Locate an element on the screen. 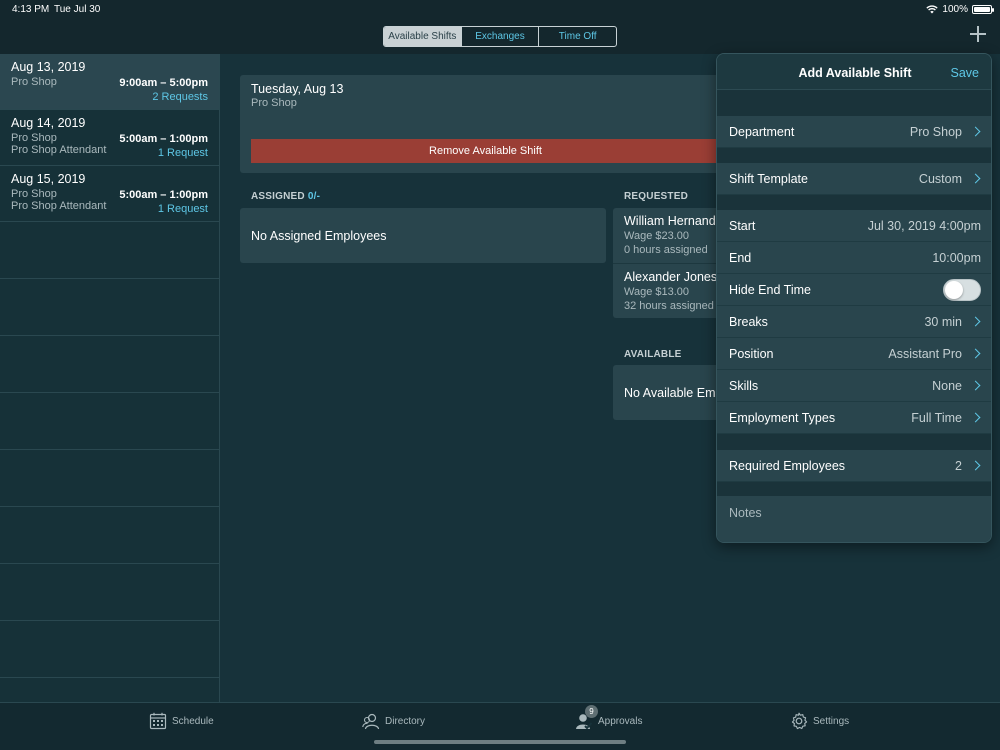 This screenshot has width=1000, height=750. calendar-icon is located at coordinates (158, 721).